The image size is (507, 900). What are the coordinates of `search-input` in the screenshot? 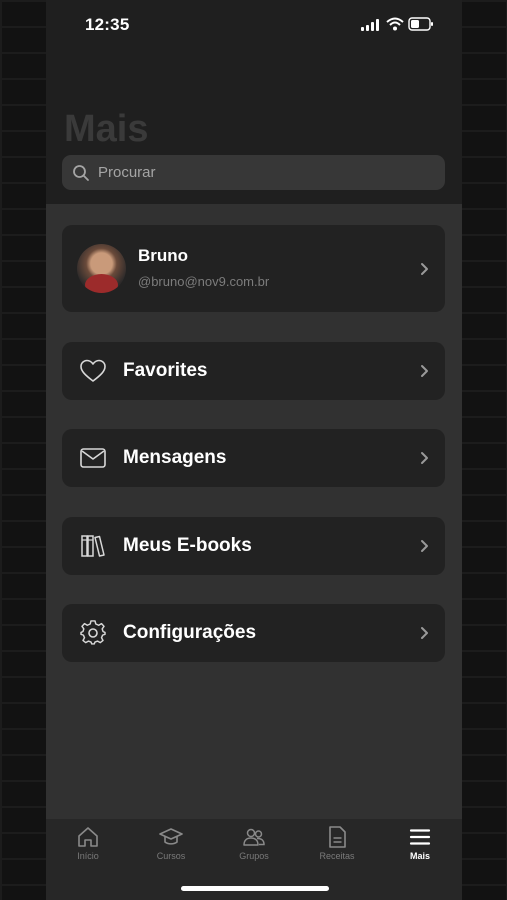 It's located at (258, 172).